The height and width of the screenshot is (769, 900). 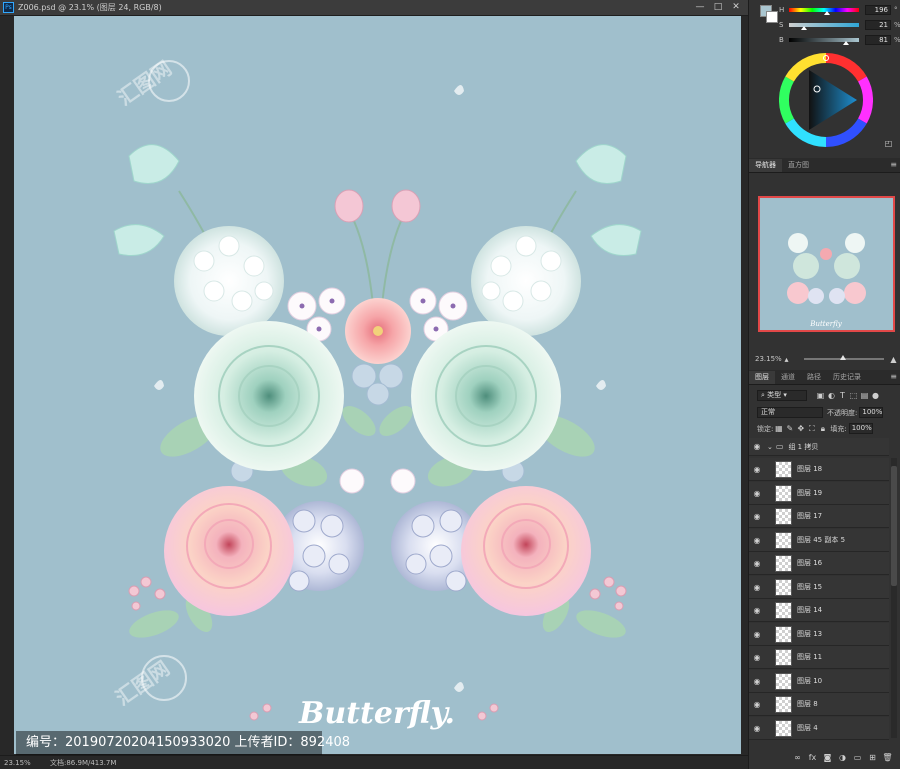 I want to click on hue-label: H, so click(x=782, y=10).